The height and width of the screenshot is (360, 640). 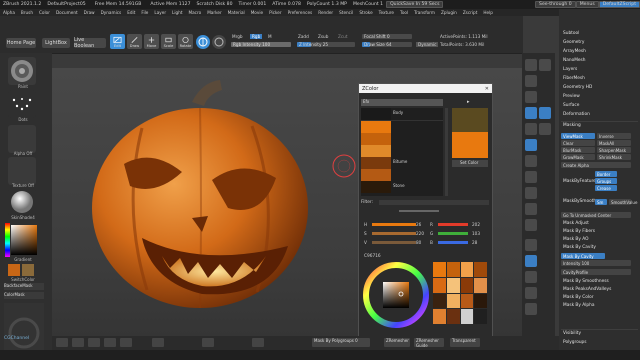 What do you see at coordinates (27, 12) in the screenshot?
I see `menu-item: Brush` at bounding box center [27, 12].